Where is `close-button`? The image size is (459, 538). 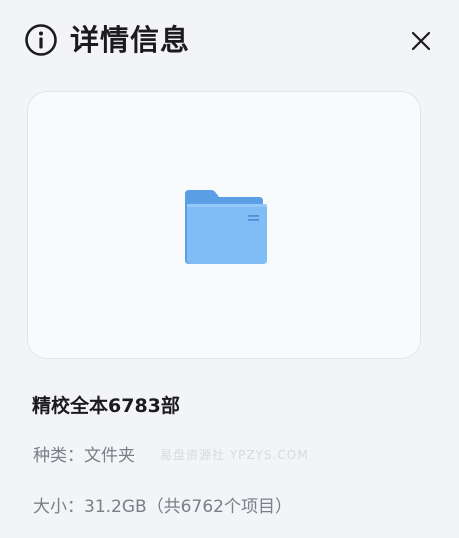
close-button is located at coordinates (421, 41).